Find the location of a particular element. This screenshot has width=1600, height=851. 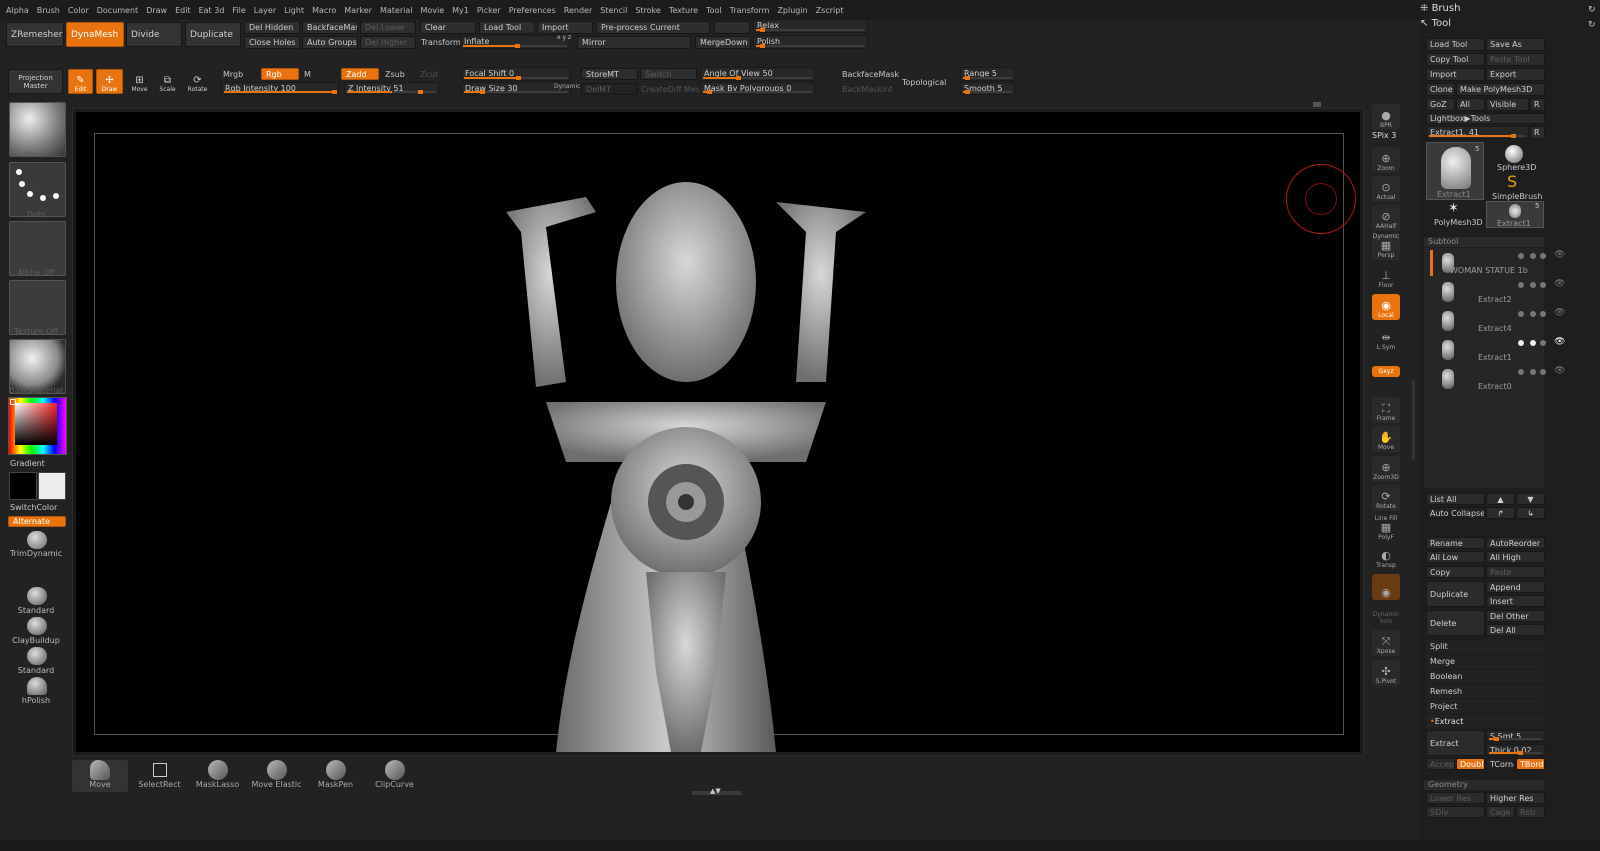

persp-button: Dynamic ▦ Persp is located at coordinates (1386, 246).